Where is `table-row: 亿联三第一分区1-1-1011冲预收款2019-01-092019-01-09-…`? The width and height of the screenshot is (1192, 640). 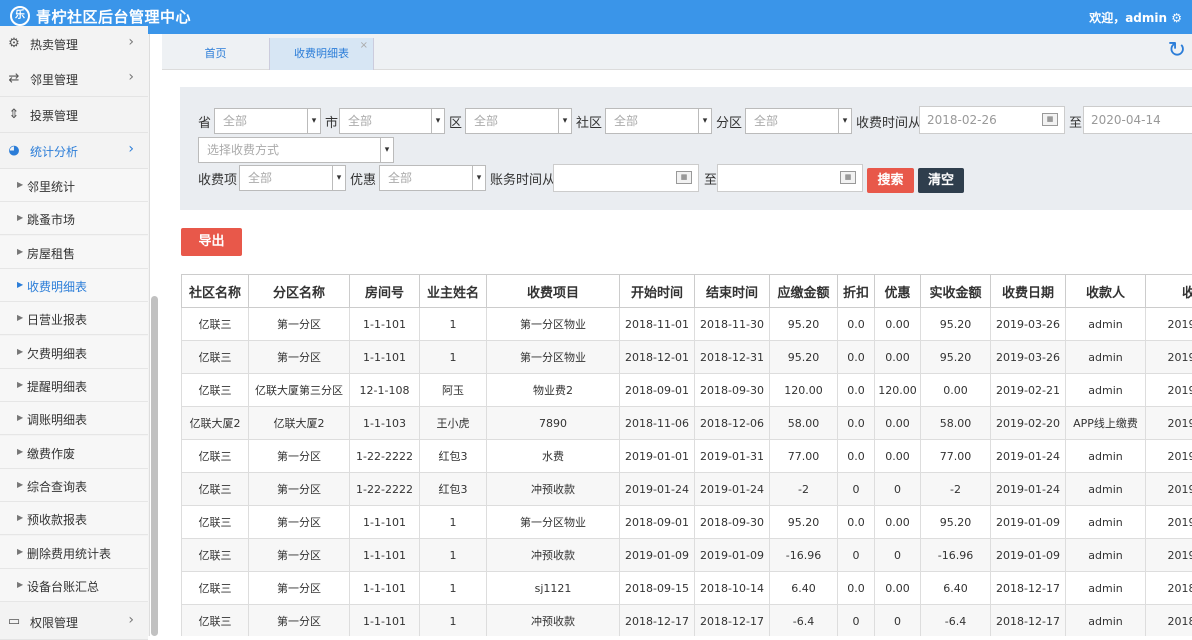 table-row: 亿联三第一分区1-1-1011冲预收款2019-01-092019-01-09-… is located at coordinates (687, 555).